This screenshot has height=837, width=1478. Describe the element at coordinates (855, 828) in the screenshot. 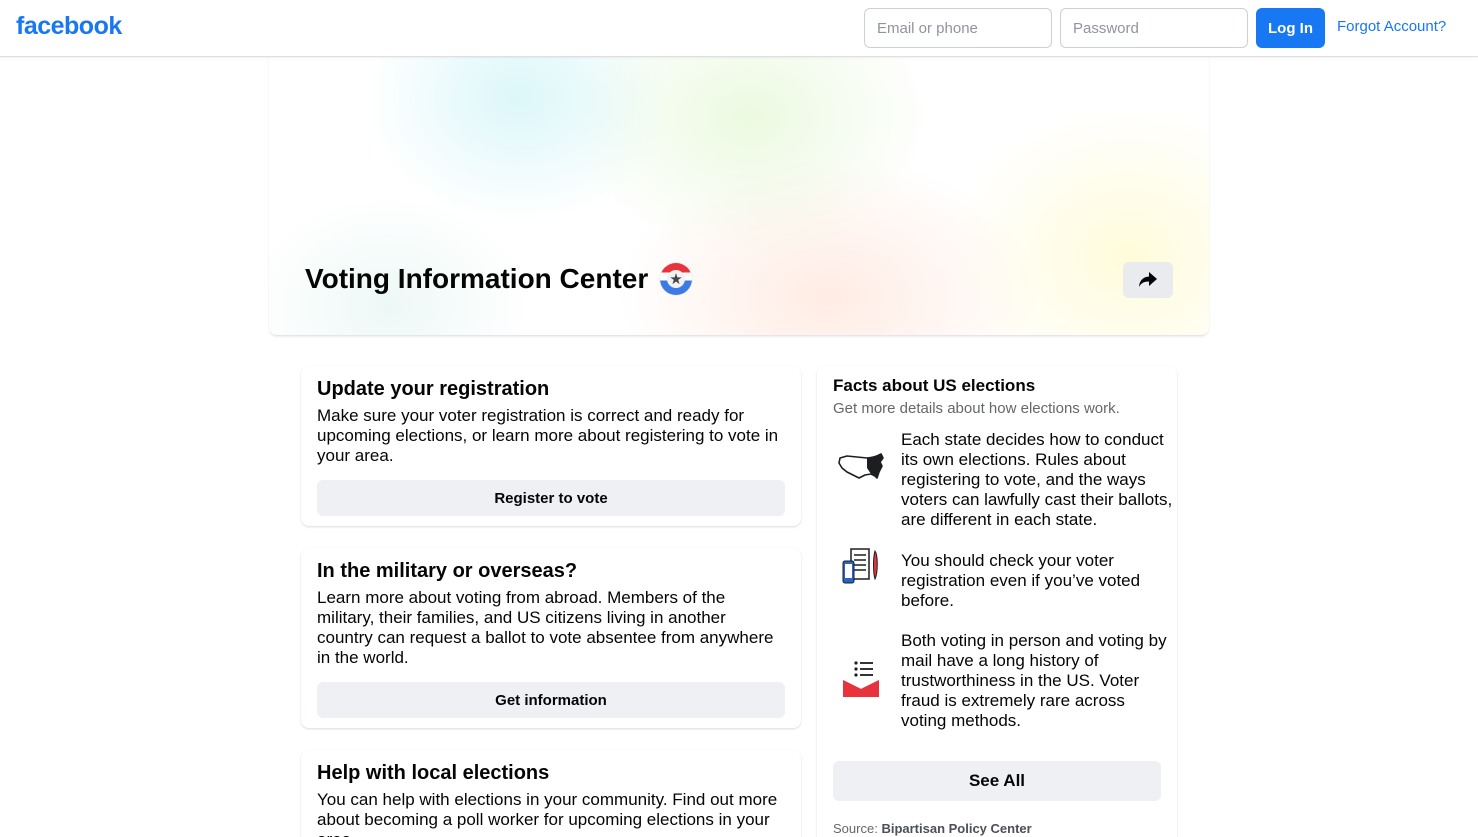

I see `source-prefix: Source:` at that location.